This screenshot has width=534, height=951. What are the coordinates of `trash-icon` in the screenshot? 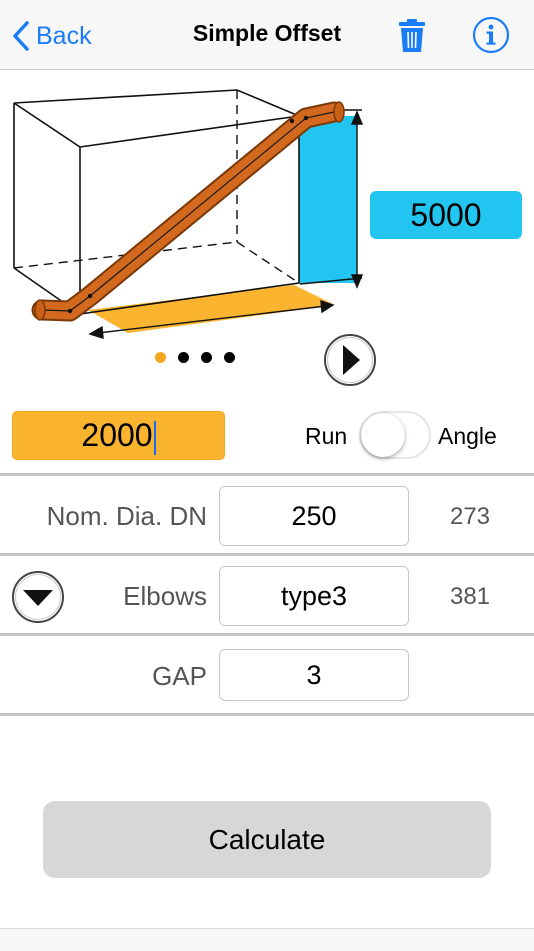 It's located at (412, 35).